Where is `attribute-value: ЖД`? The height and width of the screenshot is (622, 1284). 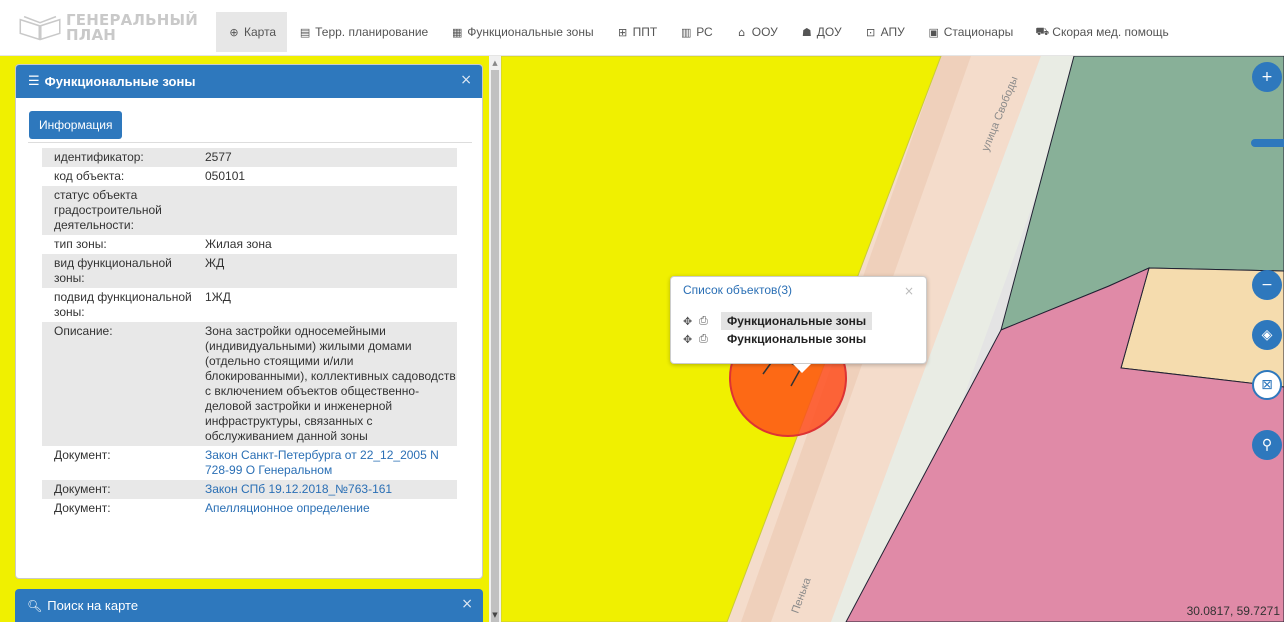 attribute-value: ЖД is located at coordinates (325, 271).